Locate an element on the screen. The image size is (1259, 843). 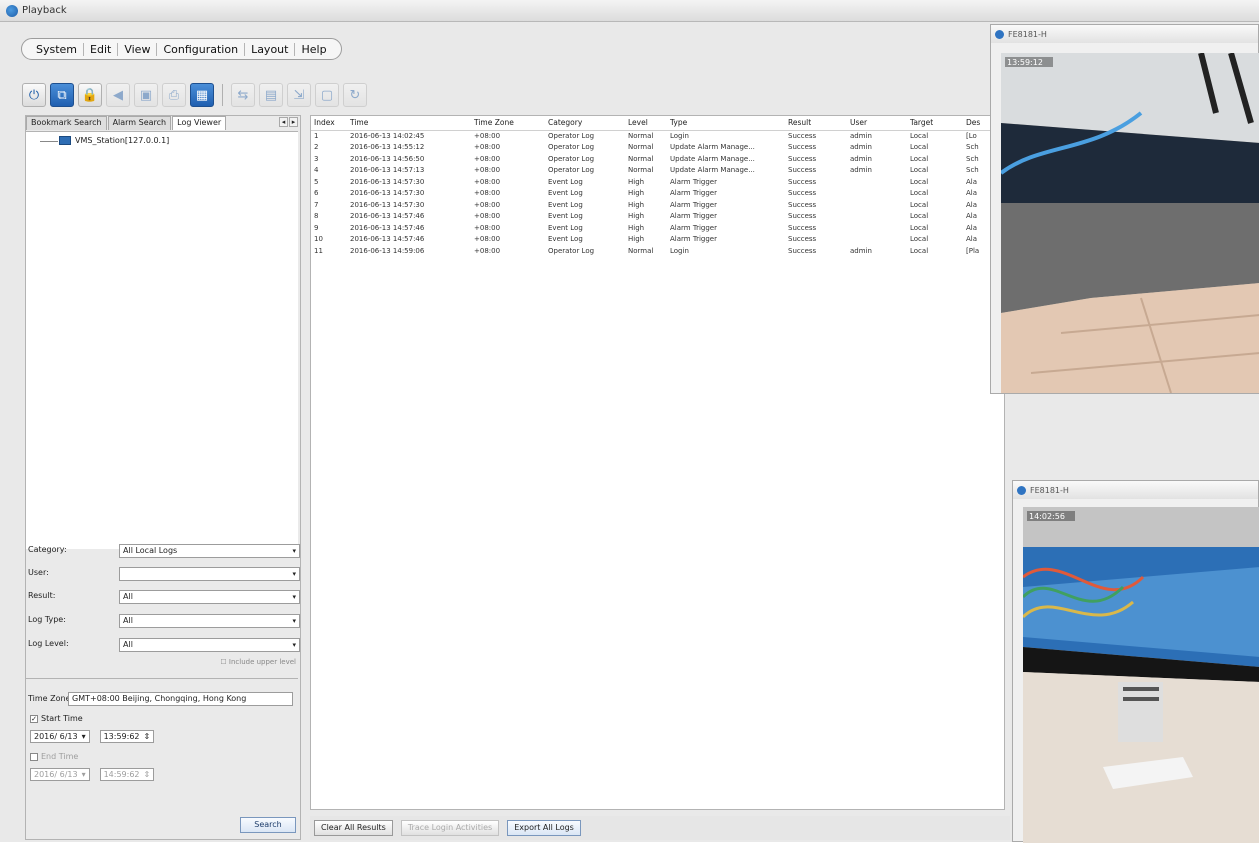
toolbar: ⏻ ⧉ 🔒 ◀ ▣ ⎙ ▦ ⇆ ▤ ⇲ ▢ ↻ is located at coordinates (194, 95).